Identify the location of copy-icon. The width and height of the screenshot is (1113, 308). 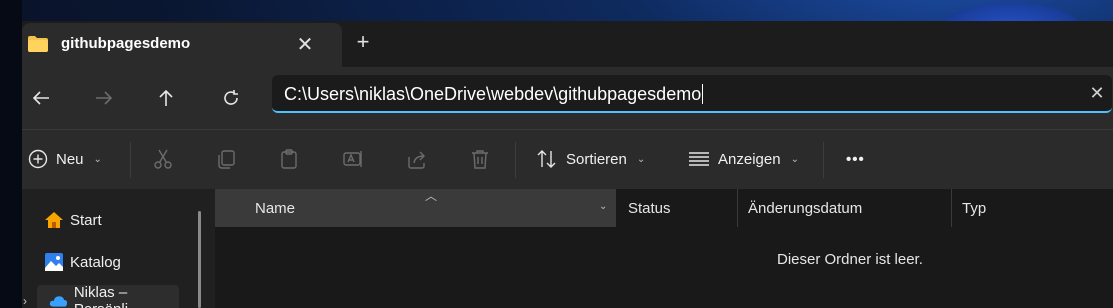
(226, 159).